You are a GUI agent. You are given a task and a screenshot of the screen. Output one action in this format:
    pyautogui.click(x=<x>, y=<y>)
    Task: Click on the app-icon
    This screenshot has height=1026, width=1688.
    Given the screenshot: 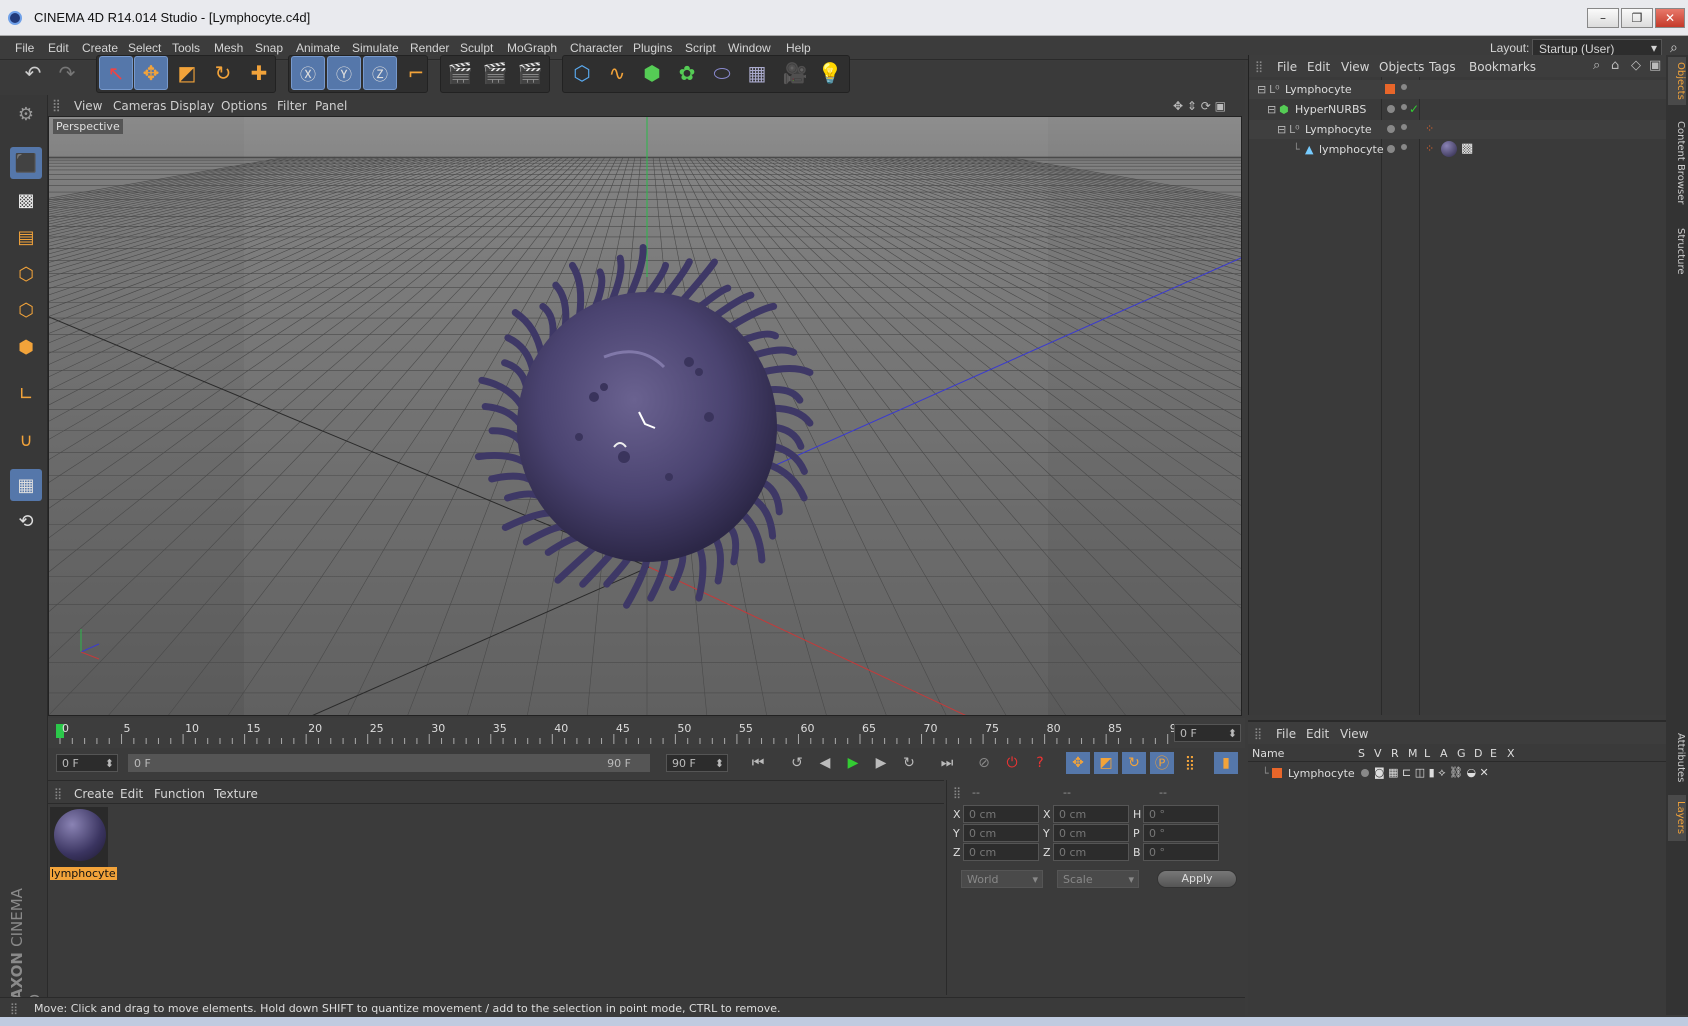 What is the action you would take?
    pyautogui.click(x=15, y=18)
    